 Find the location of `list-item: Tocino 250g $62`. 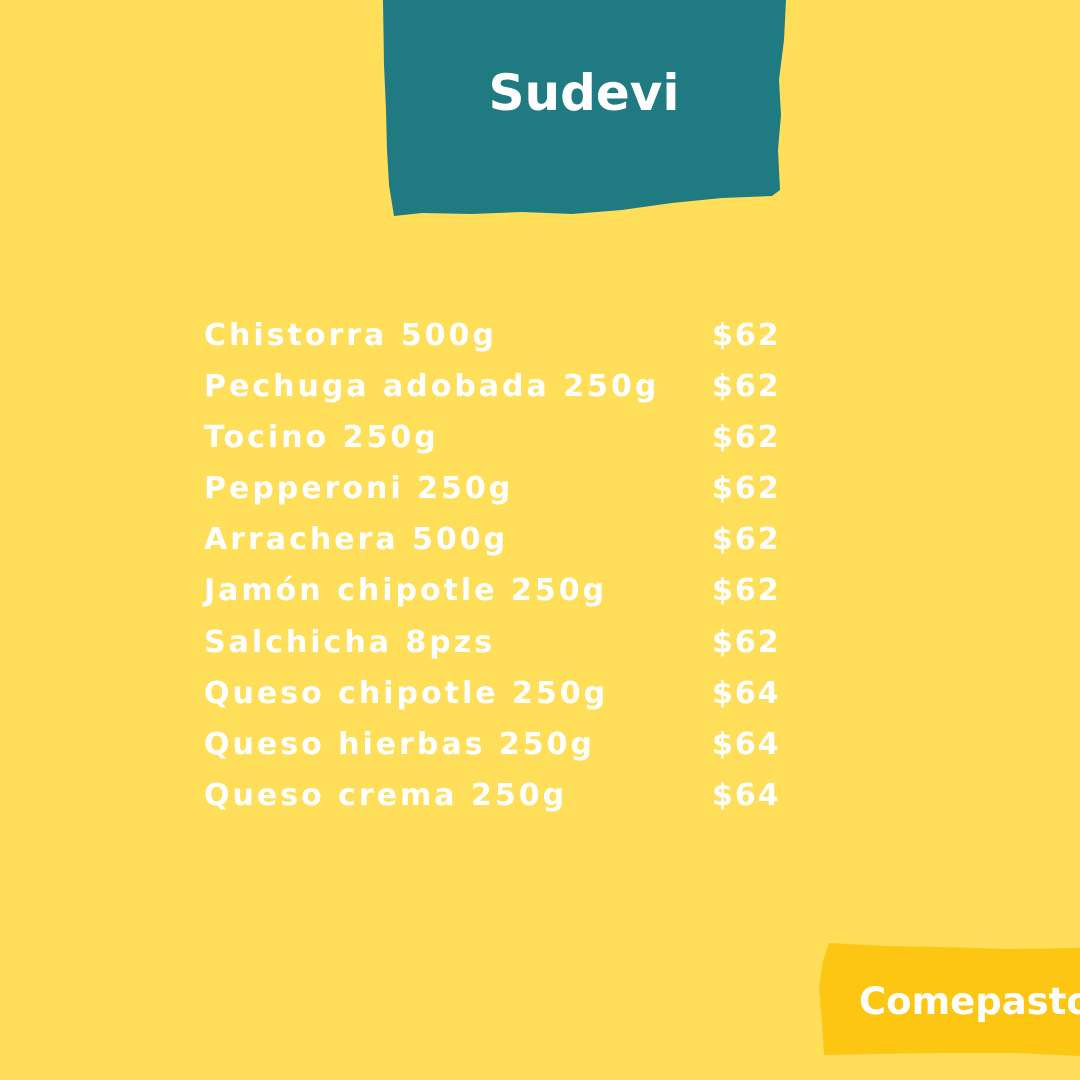

list-item: Tocino 250g $62 is located at coordinates (494, 440).